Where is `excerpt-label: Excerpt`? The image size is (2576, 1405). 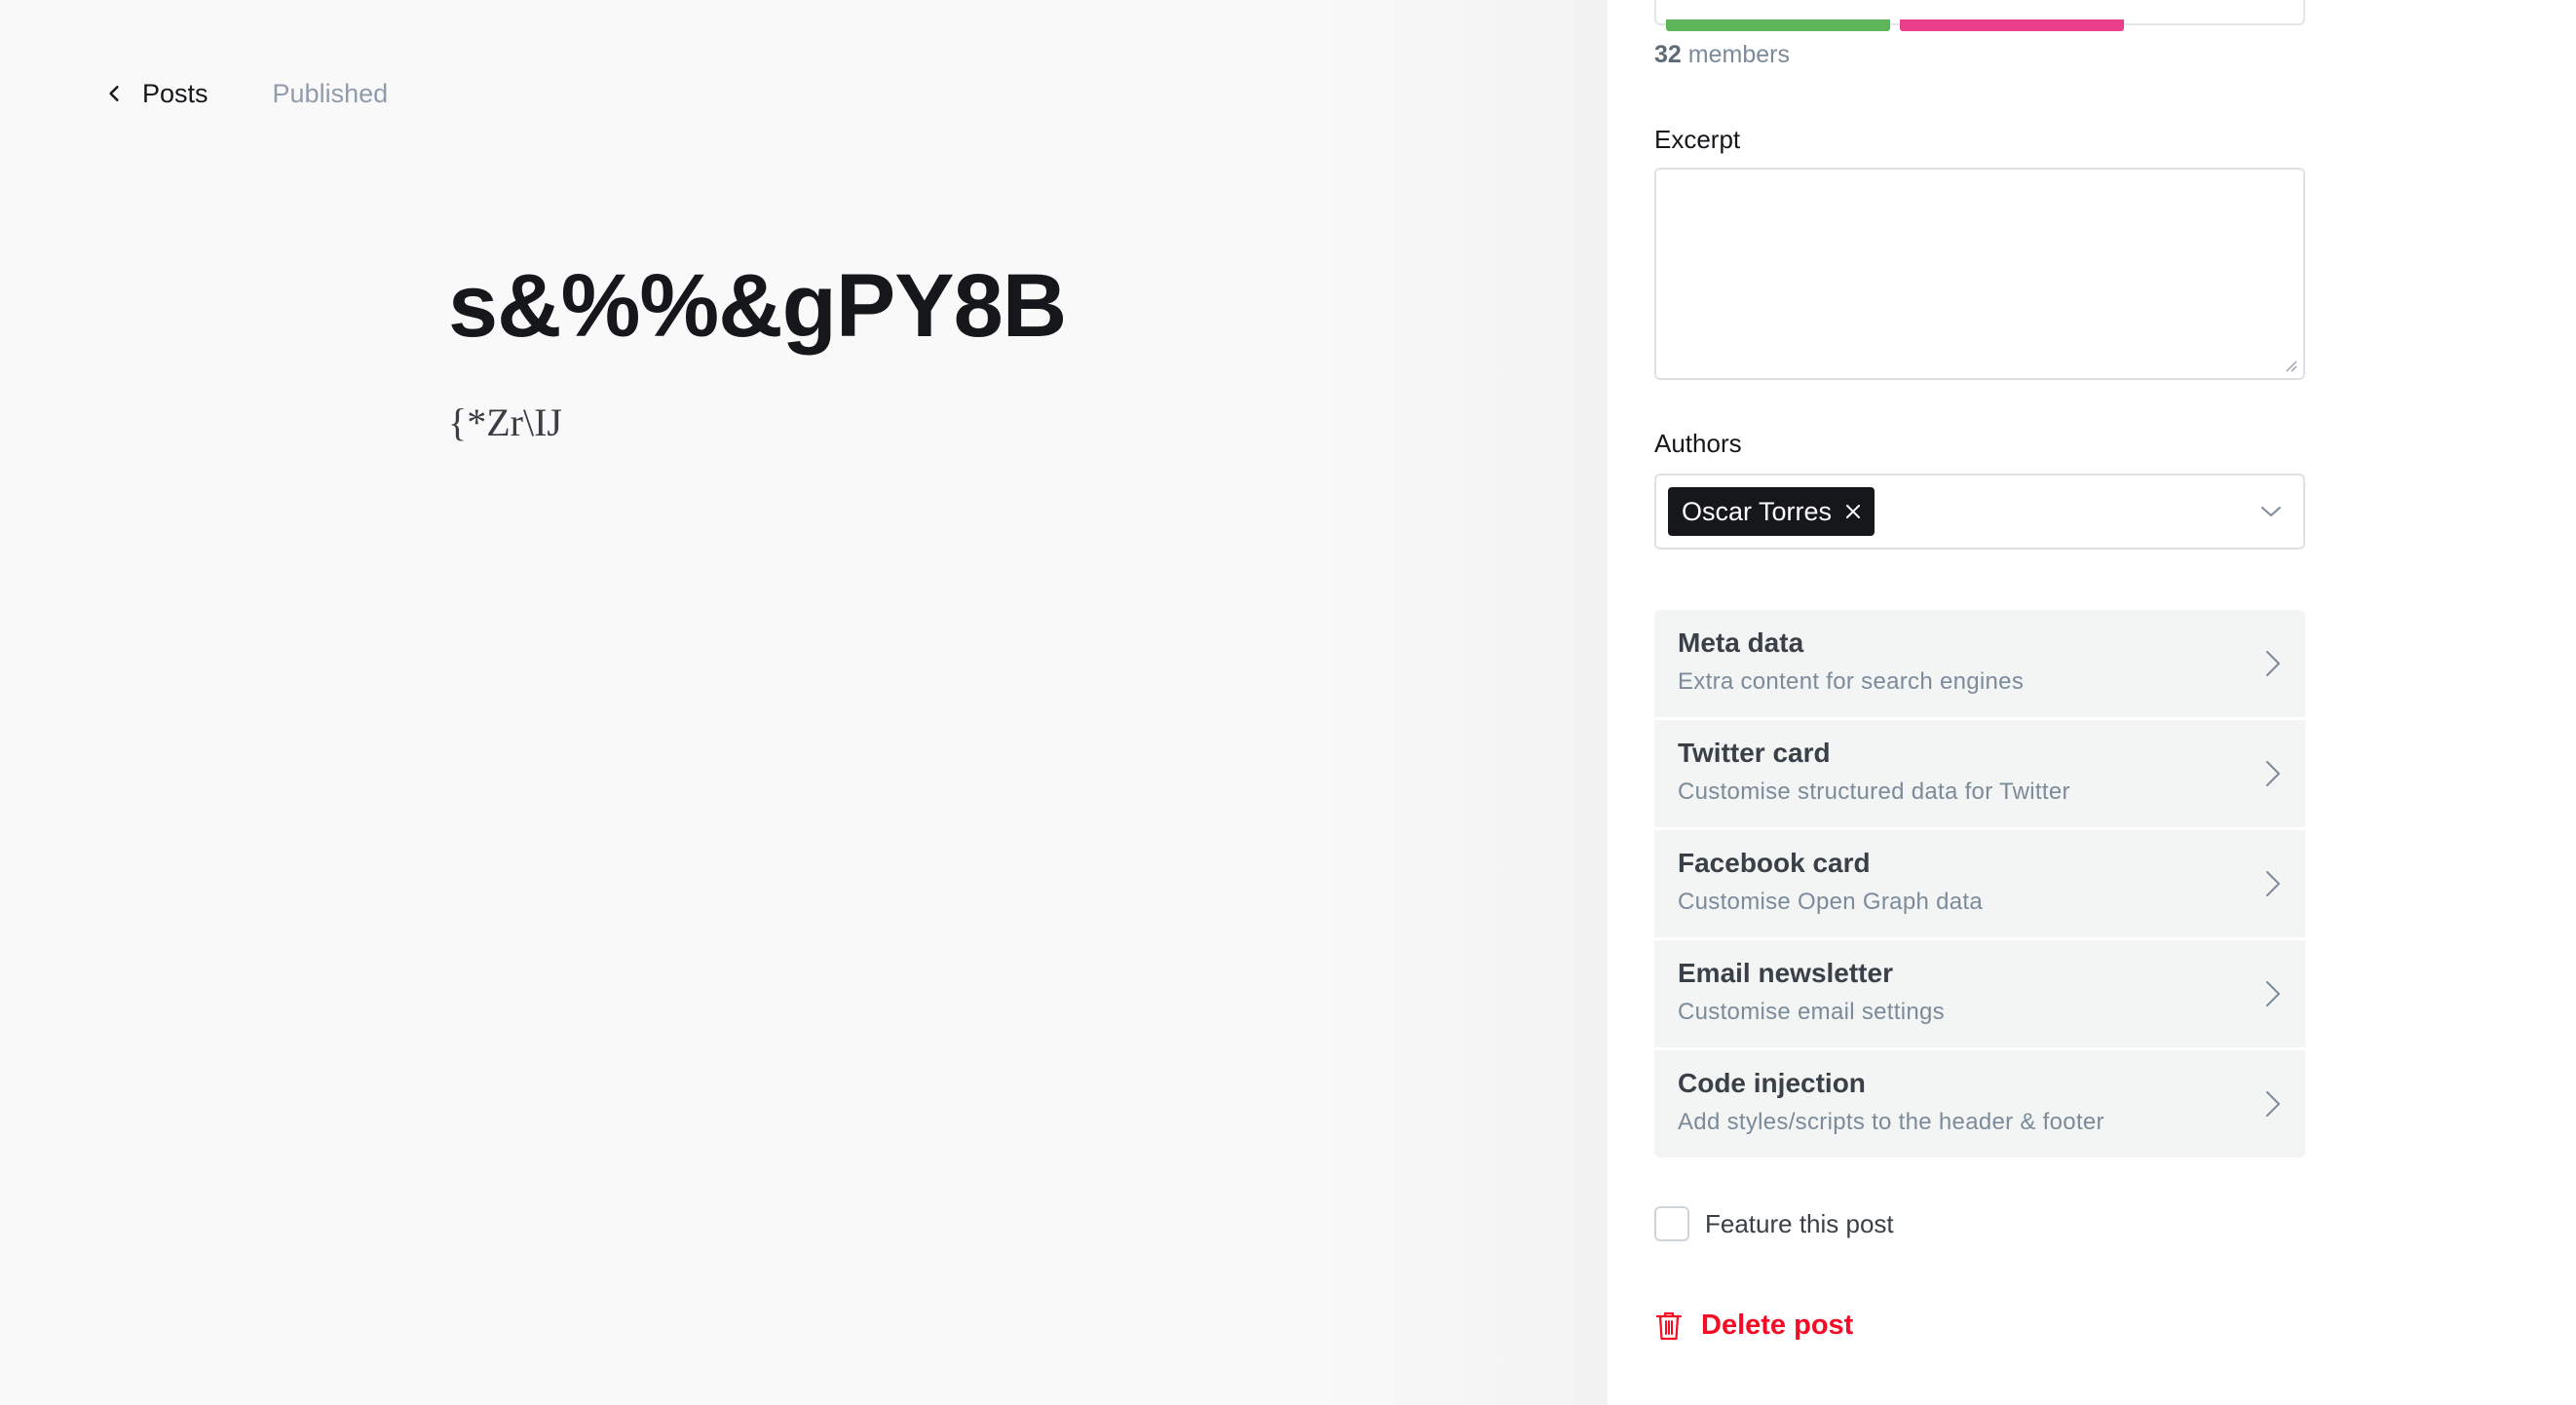 excerpt-label: Excerpt is located at coordinates (1697, 139).